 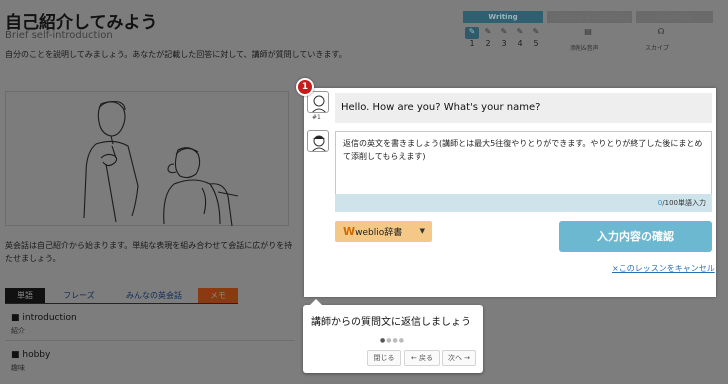 What do you see at coordinates (523, 108) in the screenshot?
I see `teacher-question: Hello. How are you? What's your name?` at bounding box center [523, 108].